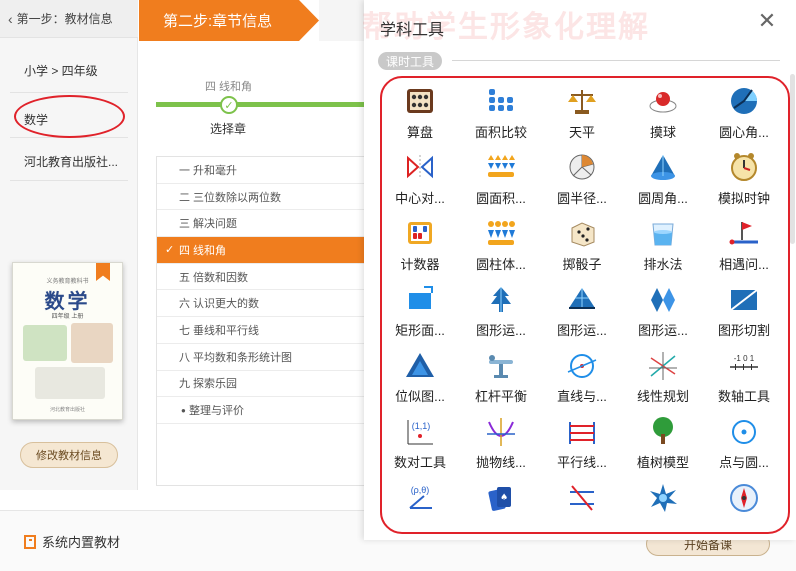  Describe the element at coordinates (219, 304) in the screenshot. I see `chapter-label: 六 认识更大的数` at that location.